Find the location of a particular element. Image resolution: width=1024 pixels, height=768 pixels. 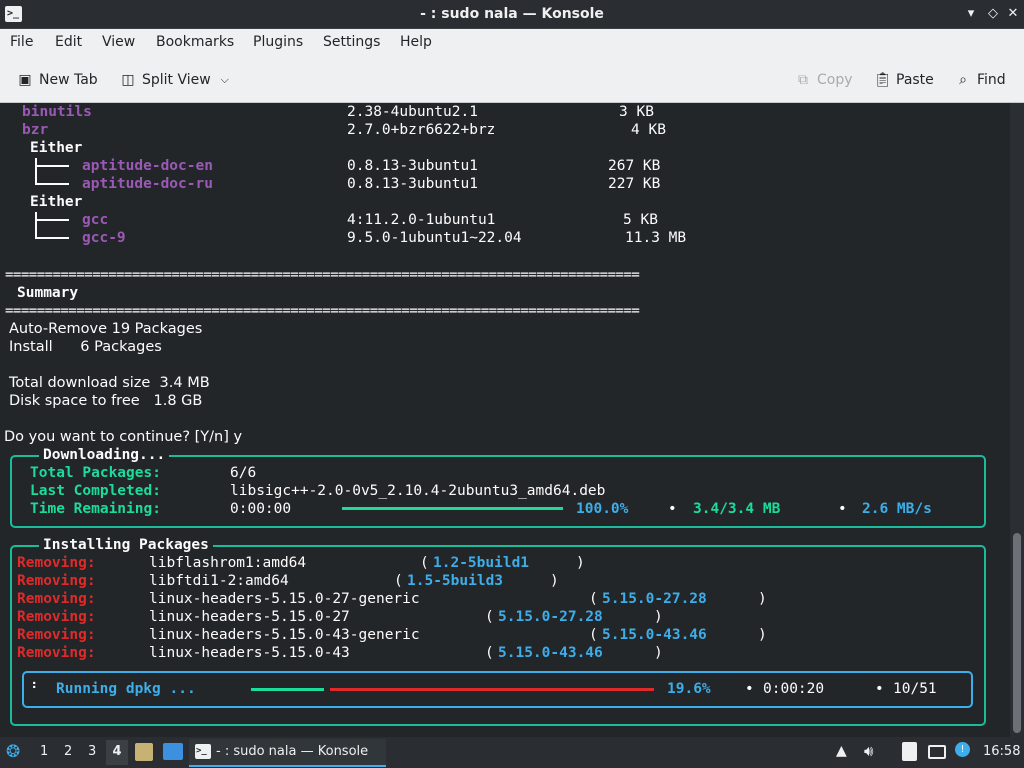

maximize-icon: ◇ is located at coordinates (993, 14).